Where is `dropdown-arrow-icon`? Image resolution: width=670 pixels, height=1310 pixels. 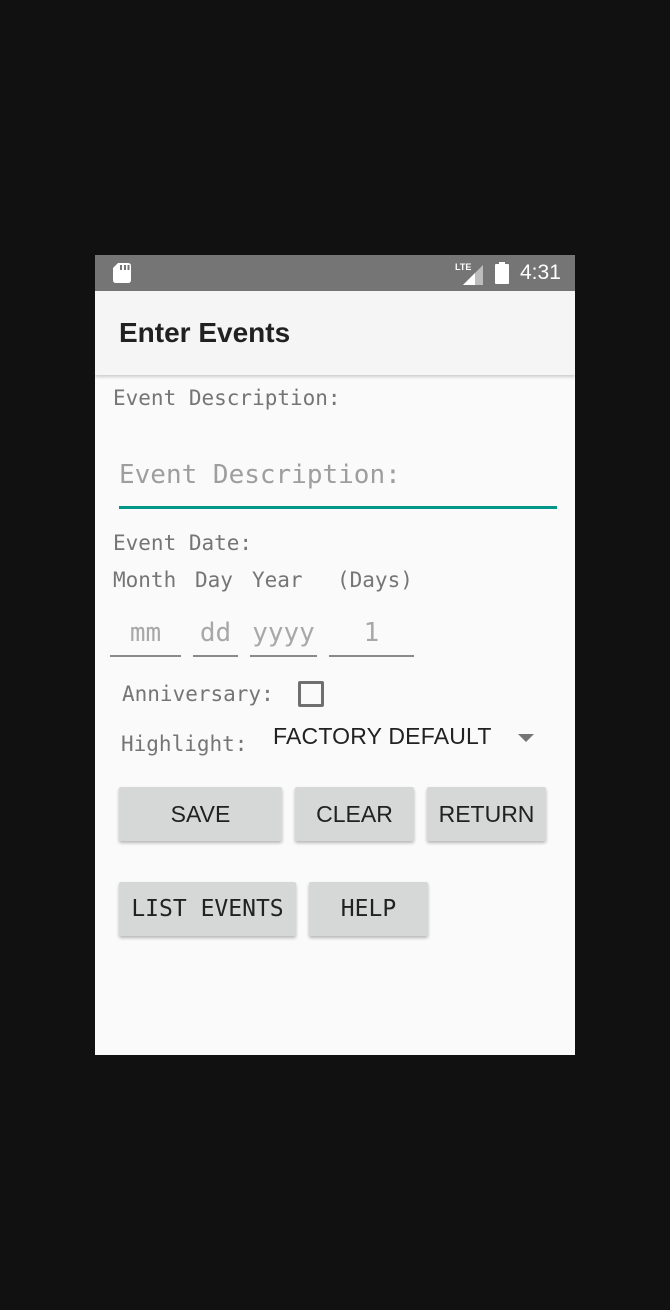
dropdown-arrow-icon is located at coordinates (526, 738).